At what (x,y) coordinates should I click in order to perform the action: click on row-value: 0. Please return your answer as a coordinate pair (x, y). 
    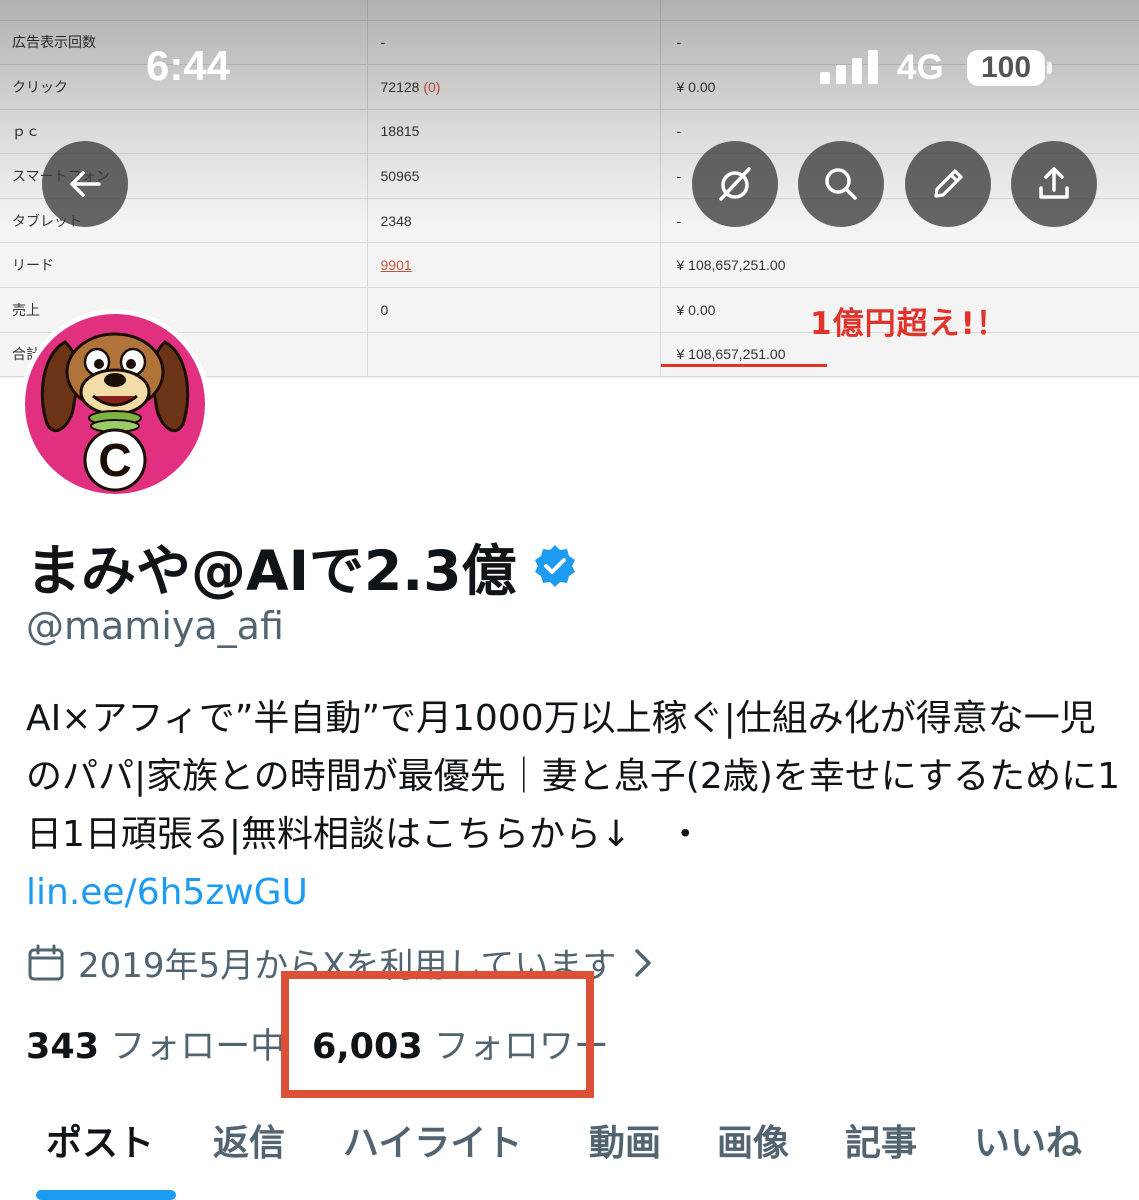
    Looking at the image, I should click on (514, 310).